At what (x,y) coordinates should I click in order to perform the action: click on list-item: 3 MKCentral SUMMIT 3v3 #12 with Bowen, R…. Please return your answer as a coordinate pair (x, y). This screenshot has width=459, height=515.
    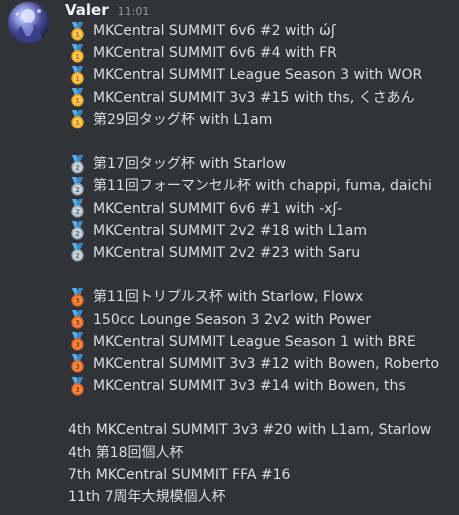
    Looking at the image, I should click on (262, 364).